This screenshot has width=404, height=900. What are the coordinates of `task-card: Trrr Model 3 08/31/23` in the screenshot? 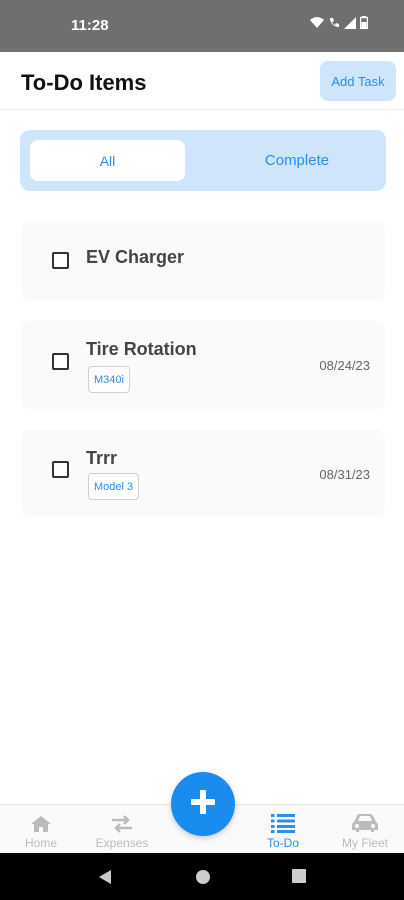 It's located at (203, 473).